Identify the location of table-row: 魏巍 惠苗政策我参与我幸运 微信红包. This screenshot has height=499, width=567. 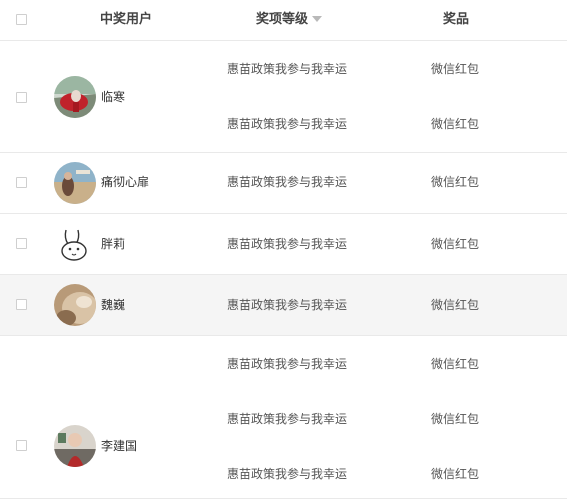
(283, 305).